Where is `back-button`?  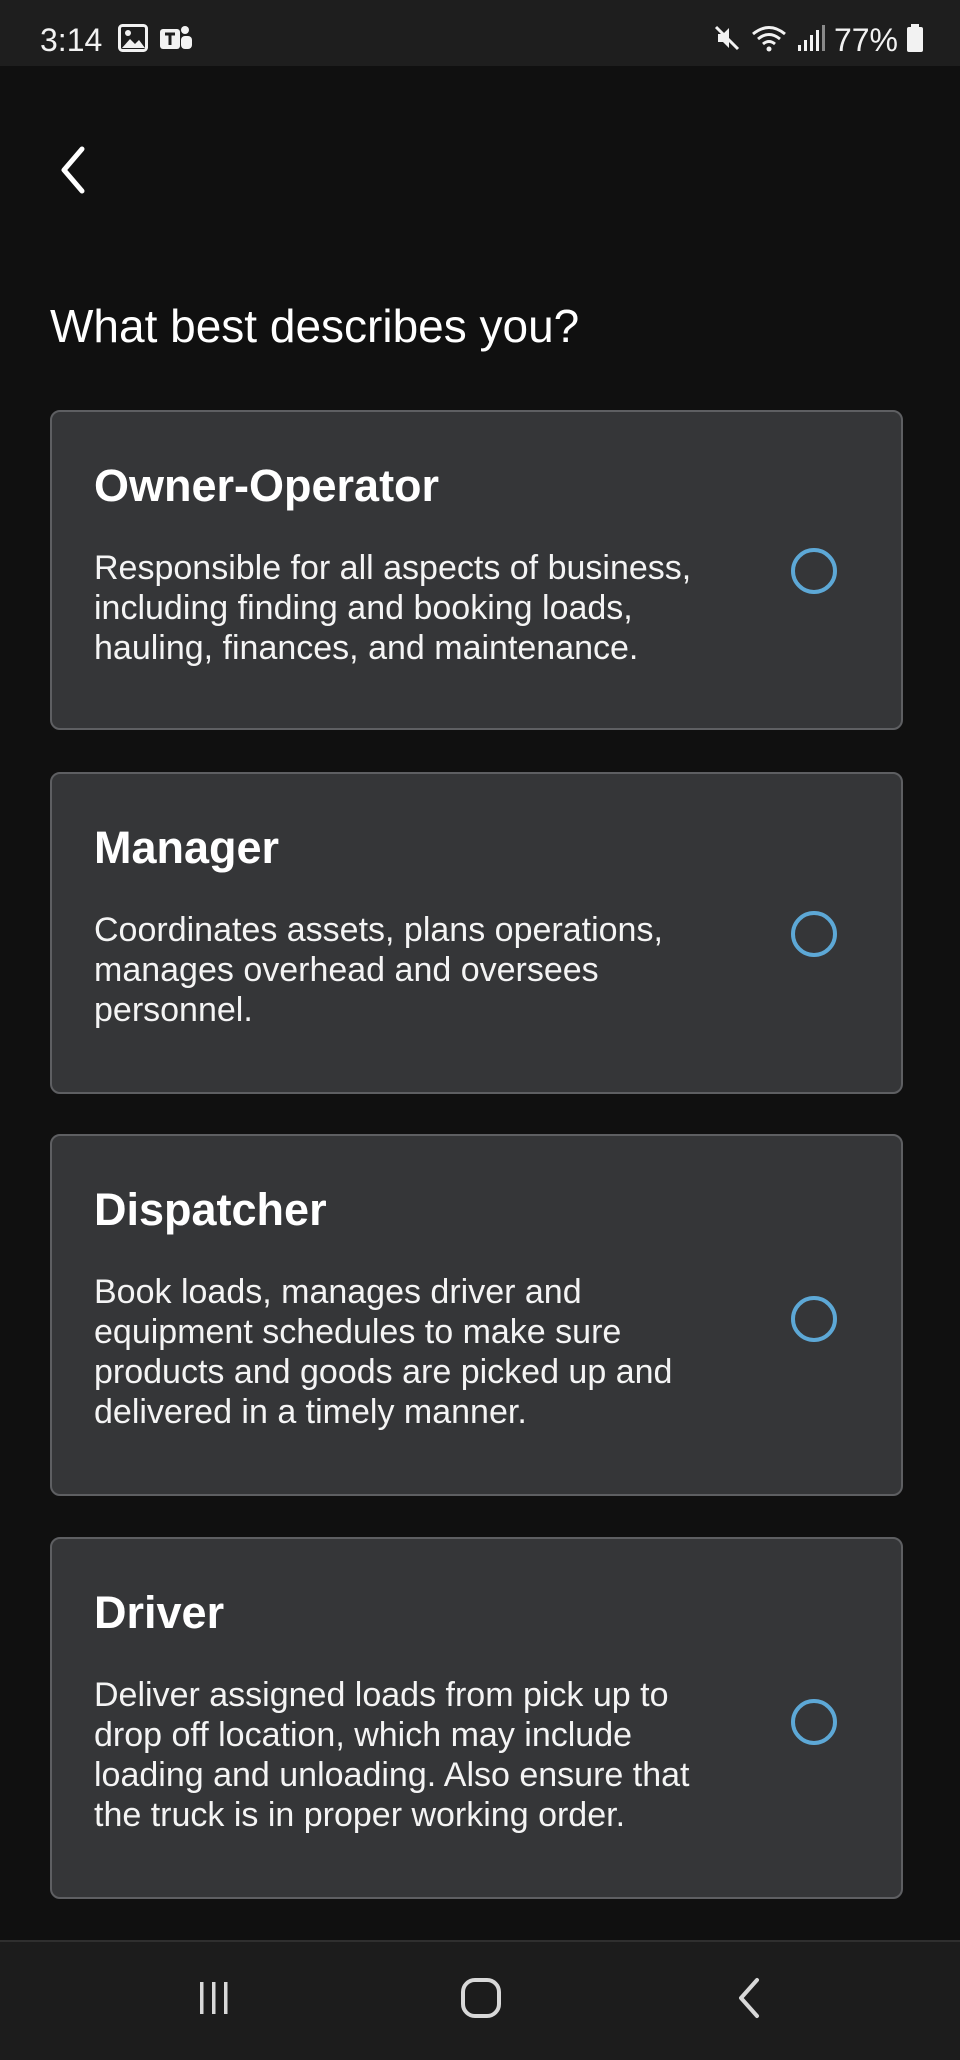 back-button is located at coordinates (72, 172).